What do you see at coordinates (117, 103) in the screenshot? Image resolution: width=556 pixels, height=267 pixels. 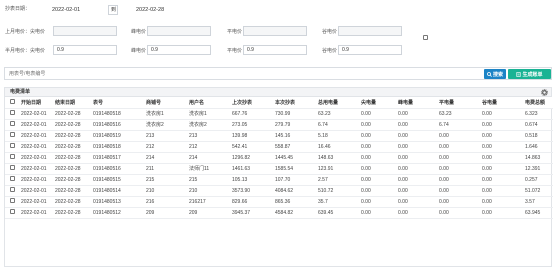 I see `column-header-meter-no: 表号` at bounding box center [117, 103].